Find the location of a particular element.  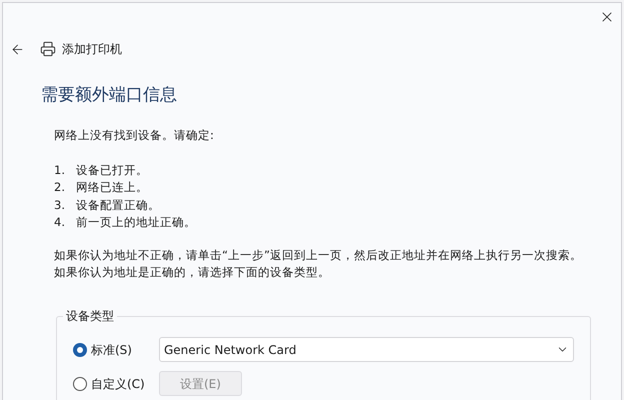

radio-label: 自定义(C) is located at coordinates (118, 383).